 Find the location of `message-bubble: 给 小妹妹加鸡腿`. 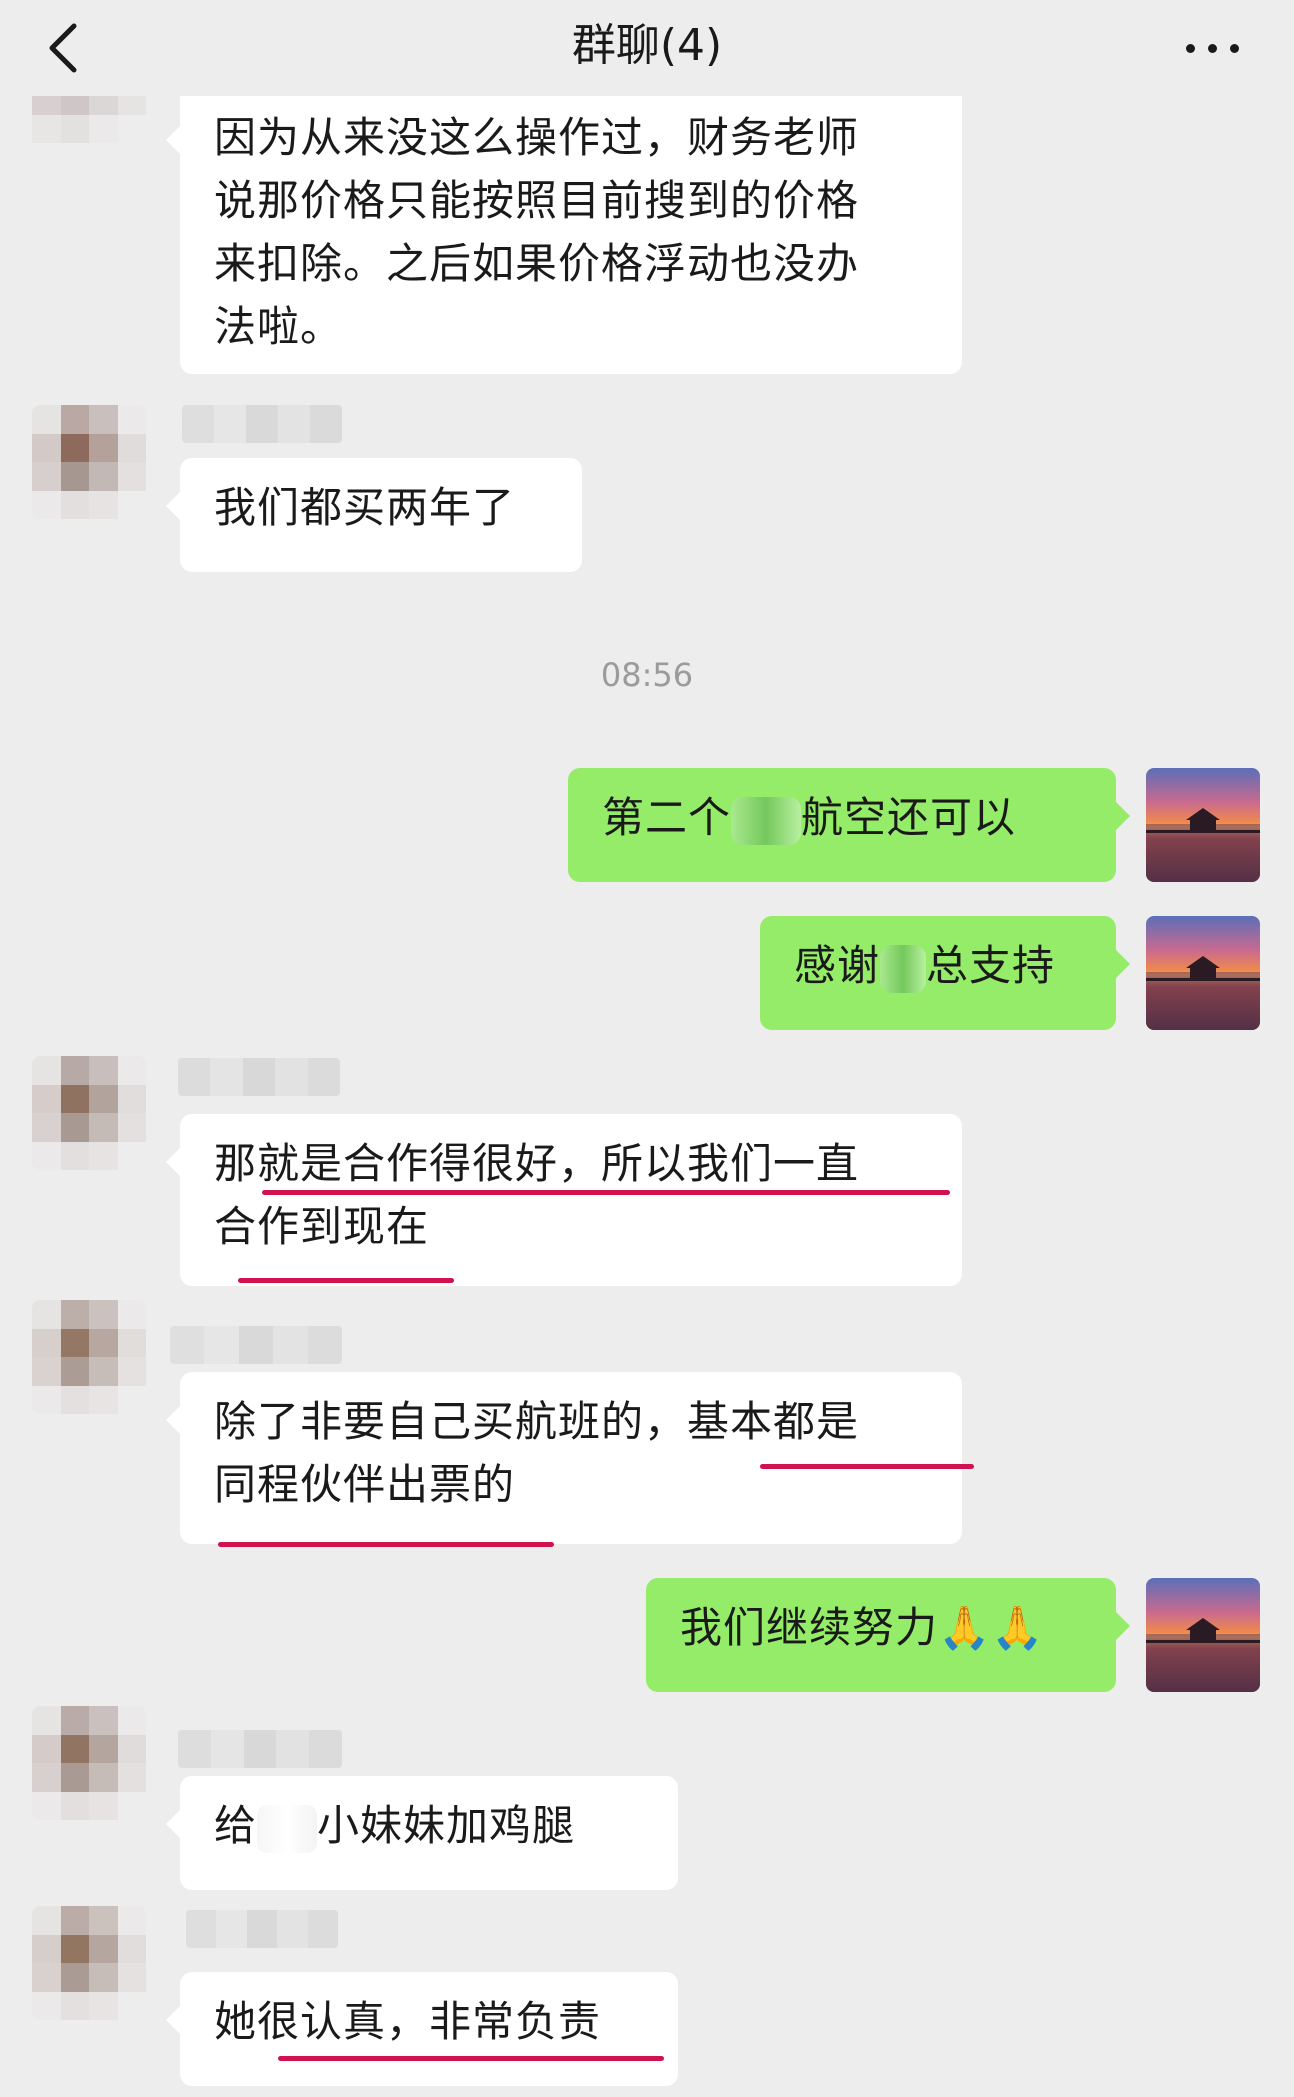

message-bubble: 给 小妹妹加鸡腿 is located at coordinates (422, 1833).